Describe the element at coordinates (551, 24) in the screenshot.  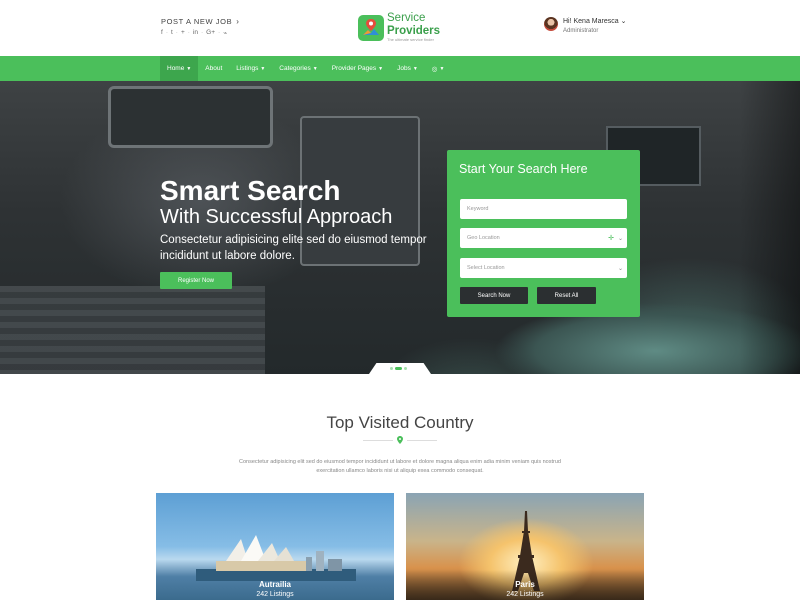
I see `avatar` at that location.